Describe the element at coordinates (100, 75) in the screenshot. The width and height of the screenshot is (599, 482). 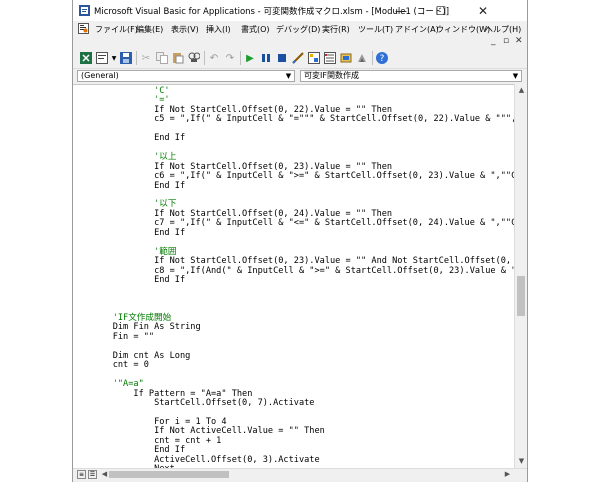
I see `object-combo-value: (General)` at that location.